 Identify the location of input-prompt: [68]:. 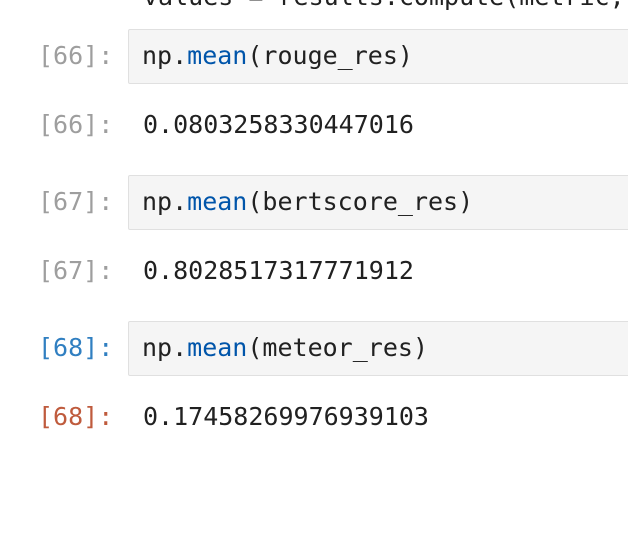
(76, 347).